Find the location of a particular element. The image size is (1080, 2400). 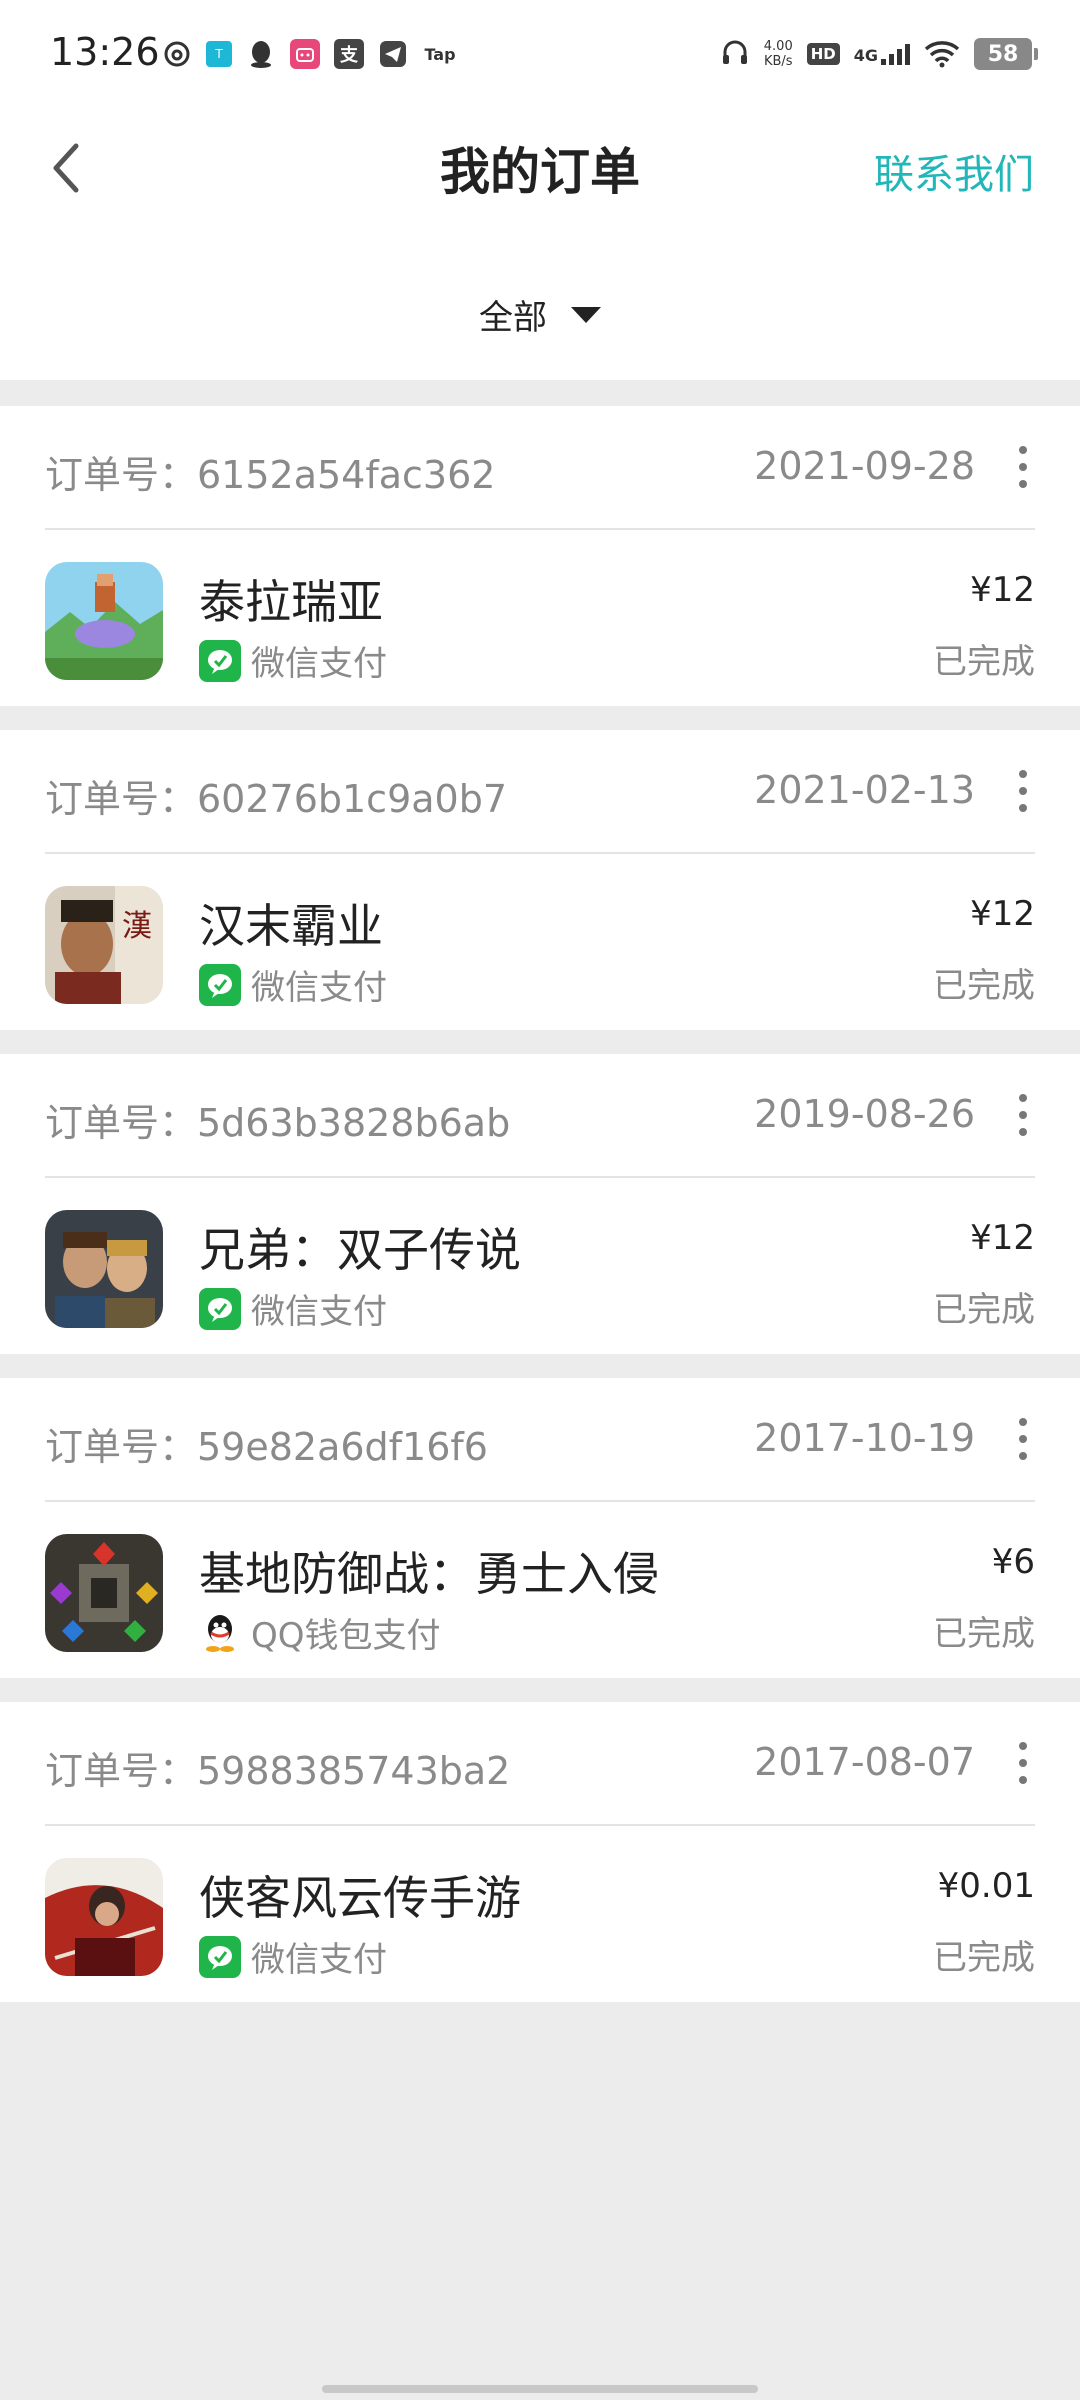

order-body: 泰拉瑞亚 微信支付 ¥12 已完成 is located at coordinates (540, 618).